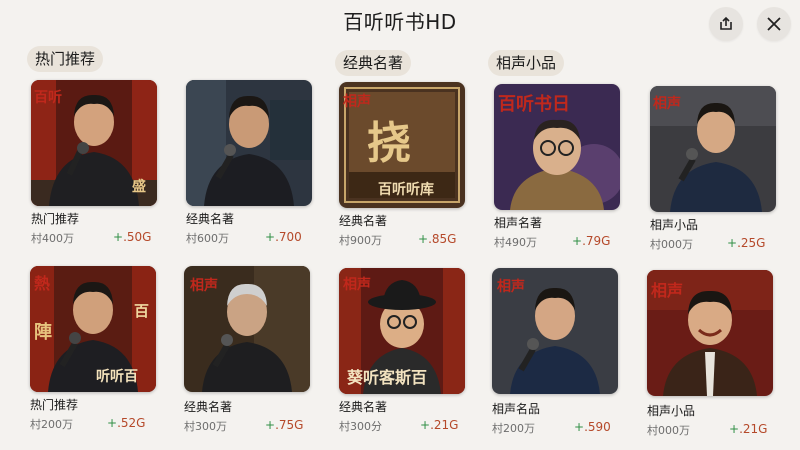  I want to click on size-badge: +.25G, so click(746, 243).